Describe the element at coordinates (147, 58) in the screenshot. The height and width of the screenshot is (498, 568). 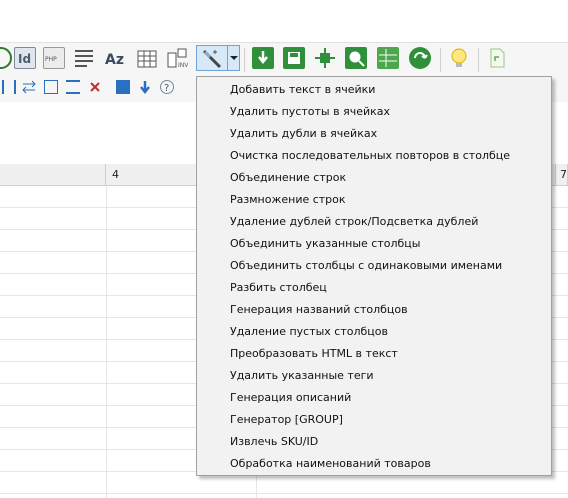
I see `table-icon` at that location.